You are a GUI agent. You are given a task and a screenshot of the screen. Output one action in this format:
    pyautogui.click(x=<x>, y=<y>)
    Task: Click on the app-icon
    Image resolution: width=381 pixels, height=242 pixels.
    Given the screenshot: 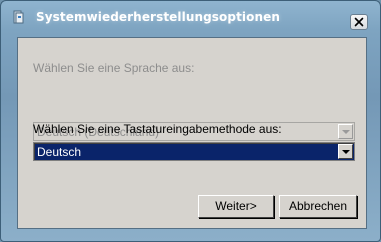 What is the action you would take?
    pyautogui.click(x=19, y=17)
    